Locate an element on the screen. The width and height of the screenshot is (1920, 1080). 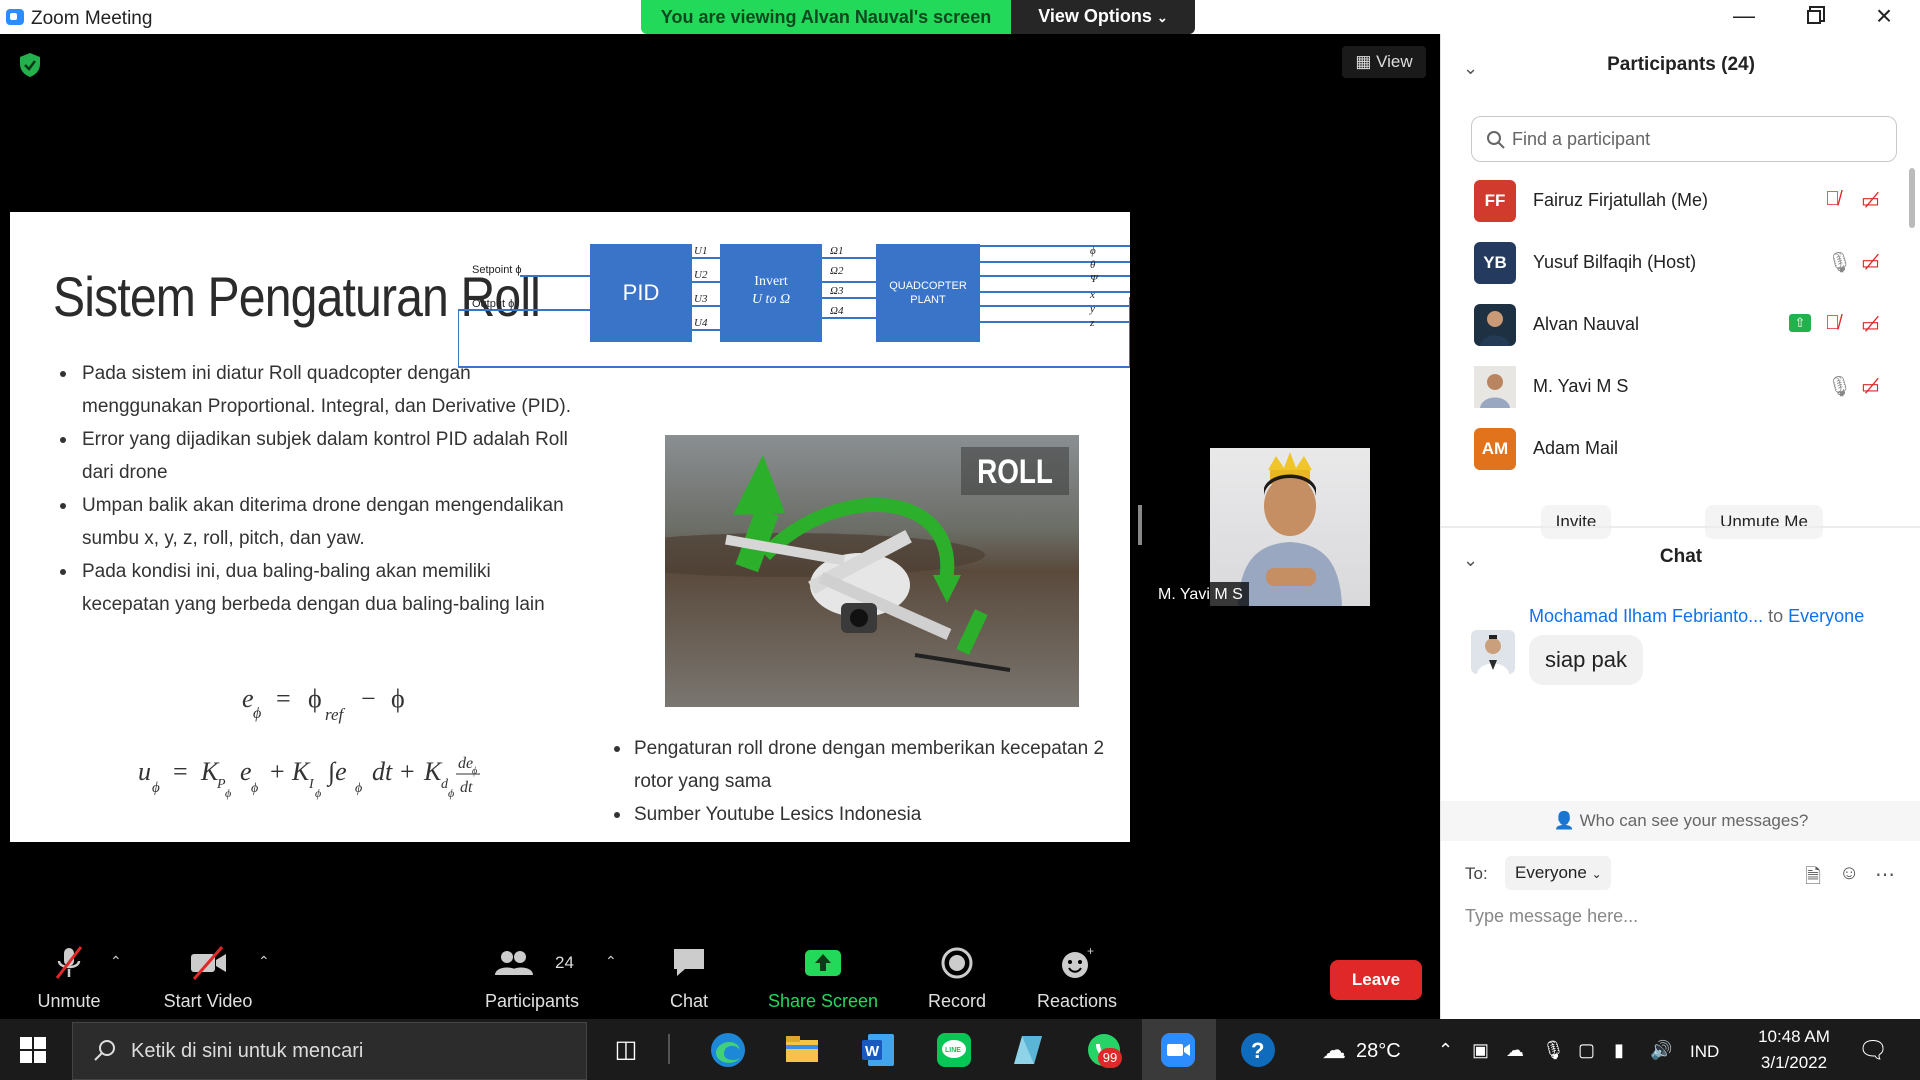
more-options-icon: ⋯ is located at coordinates (1885, 874).